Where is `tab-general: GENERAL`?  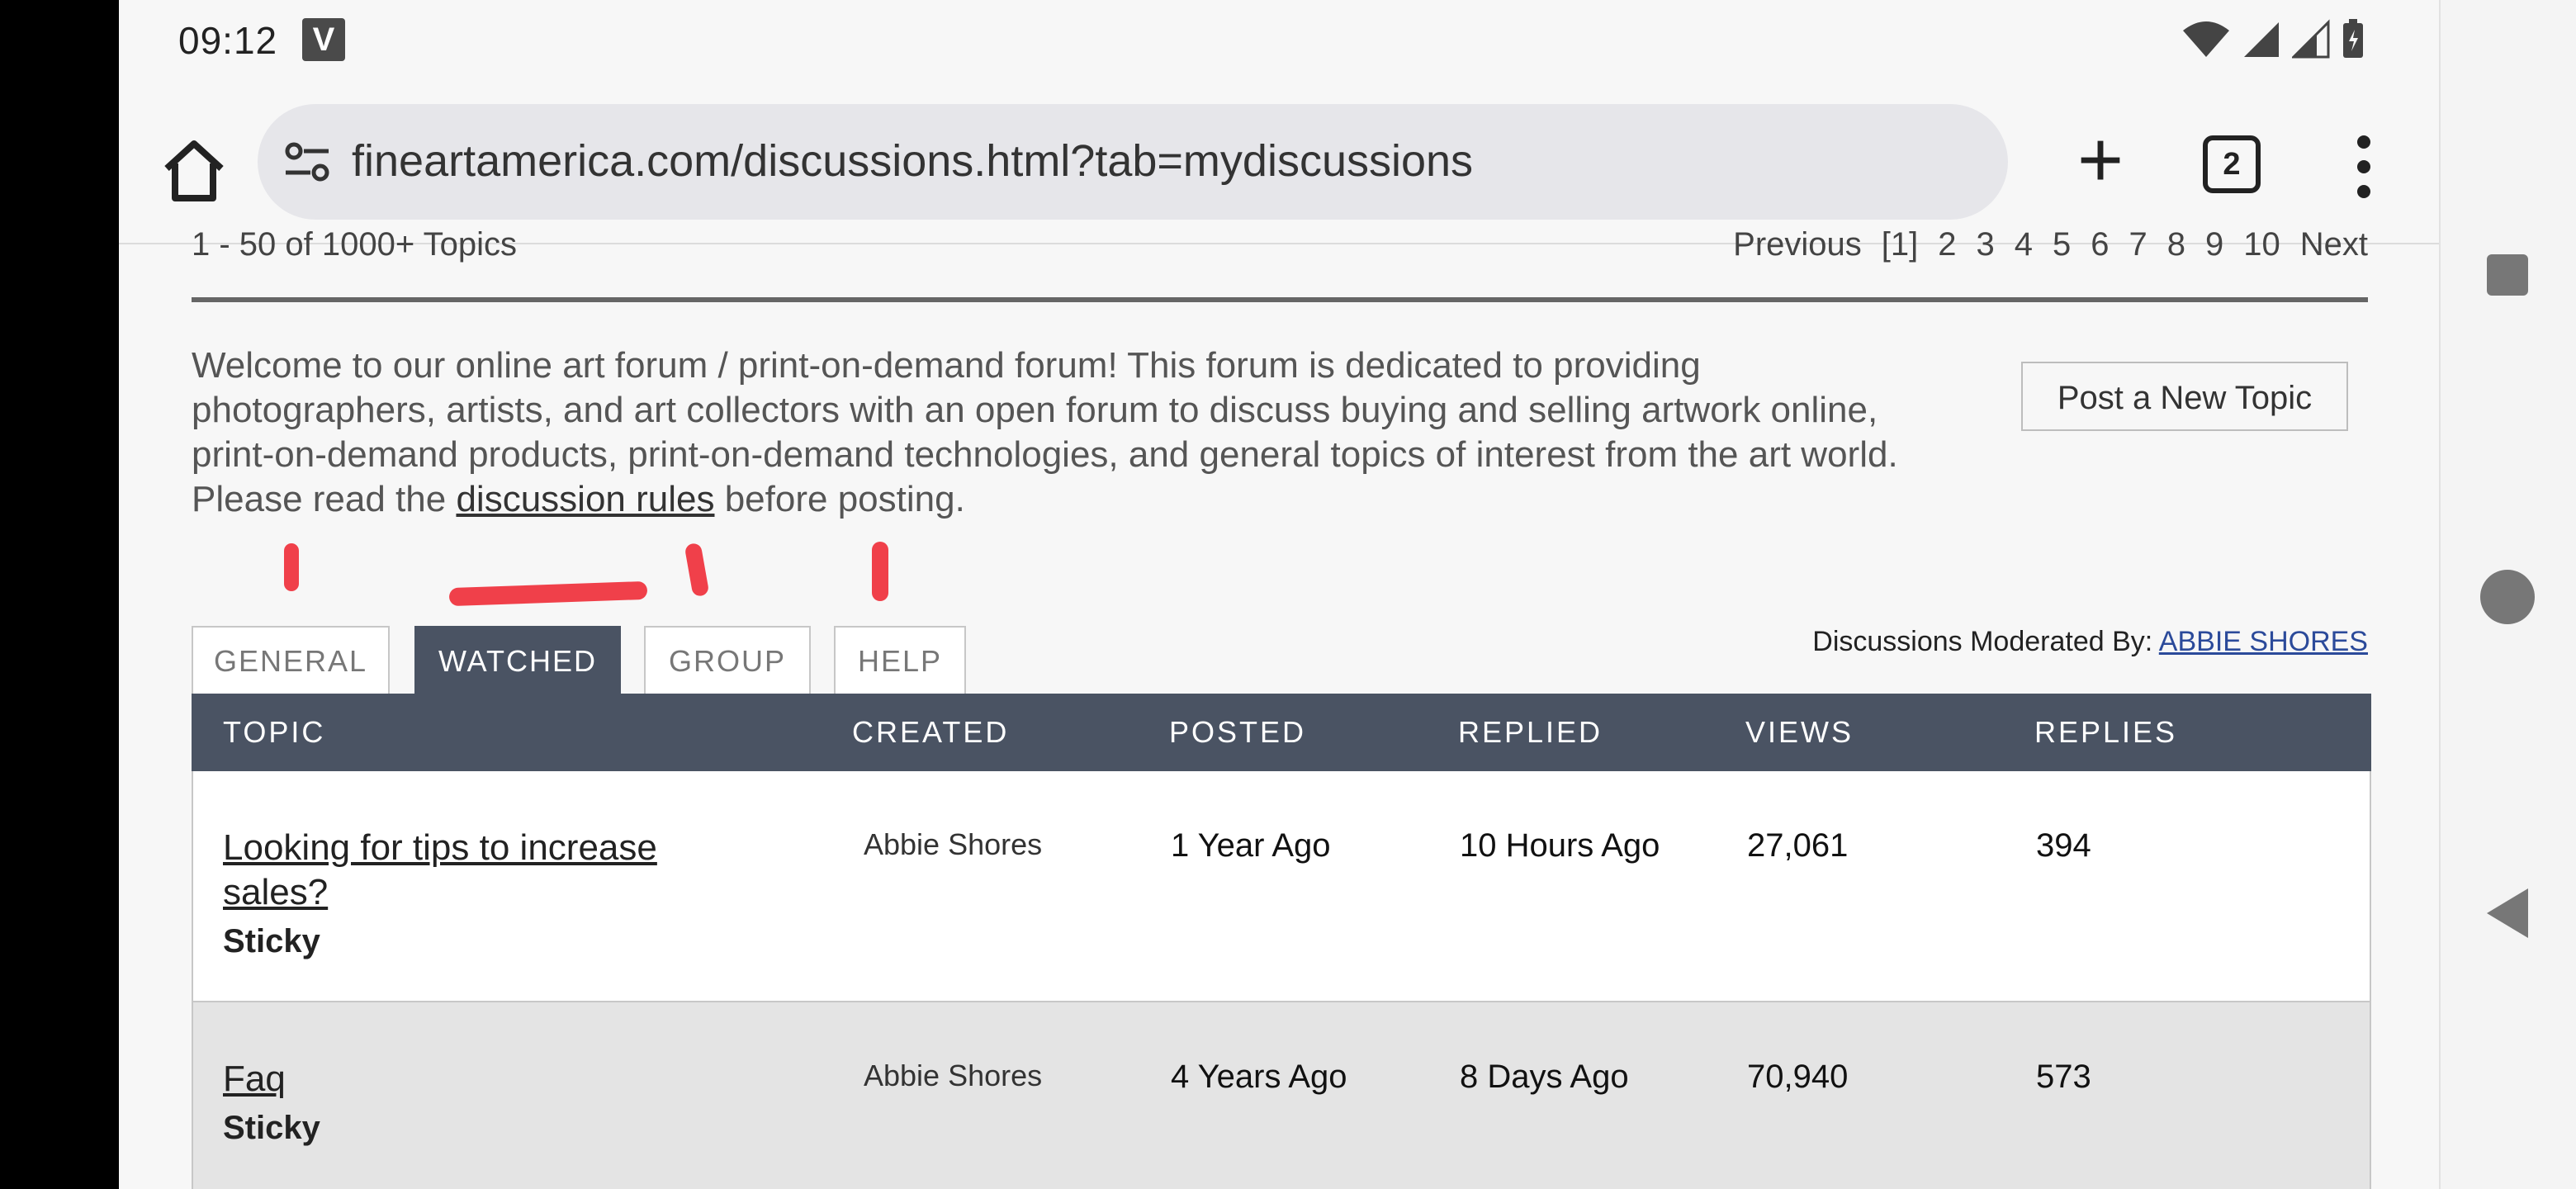
tab-general: GENERAL is located at coordinates (291, 660).